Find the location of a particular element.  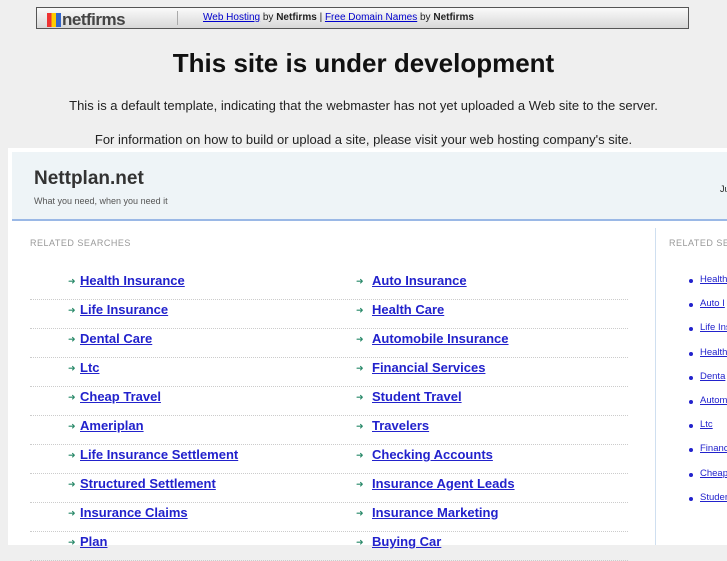

search-link: Life Insurance Settlement is located at coordinates (159, 454).